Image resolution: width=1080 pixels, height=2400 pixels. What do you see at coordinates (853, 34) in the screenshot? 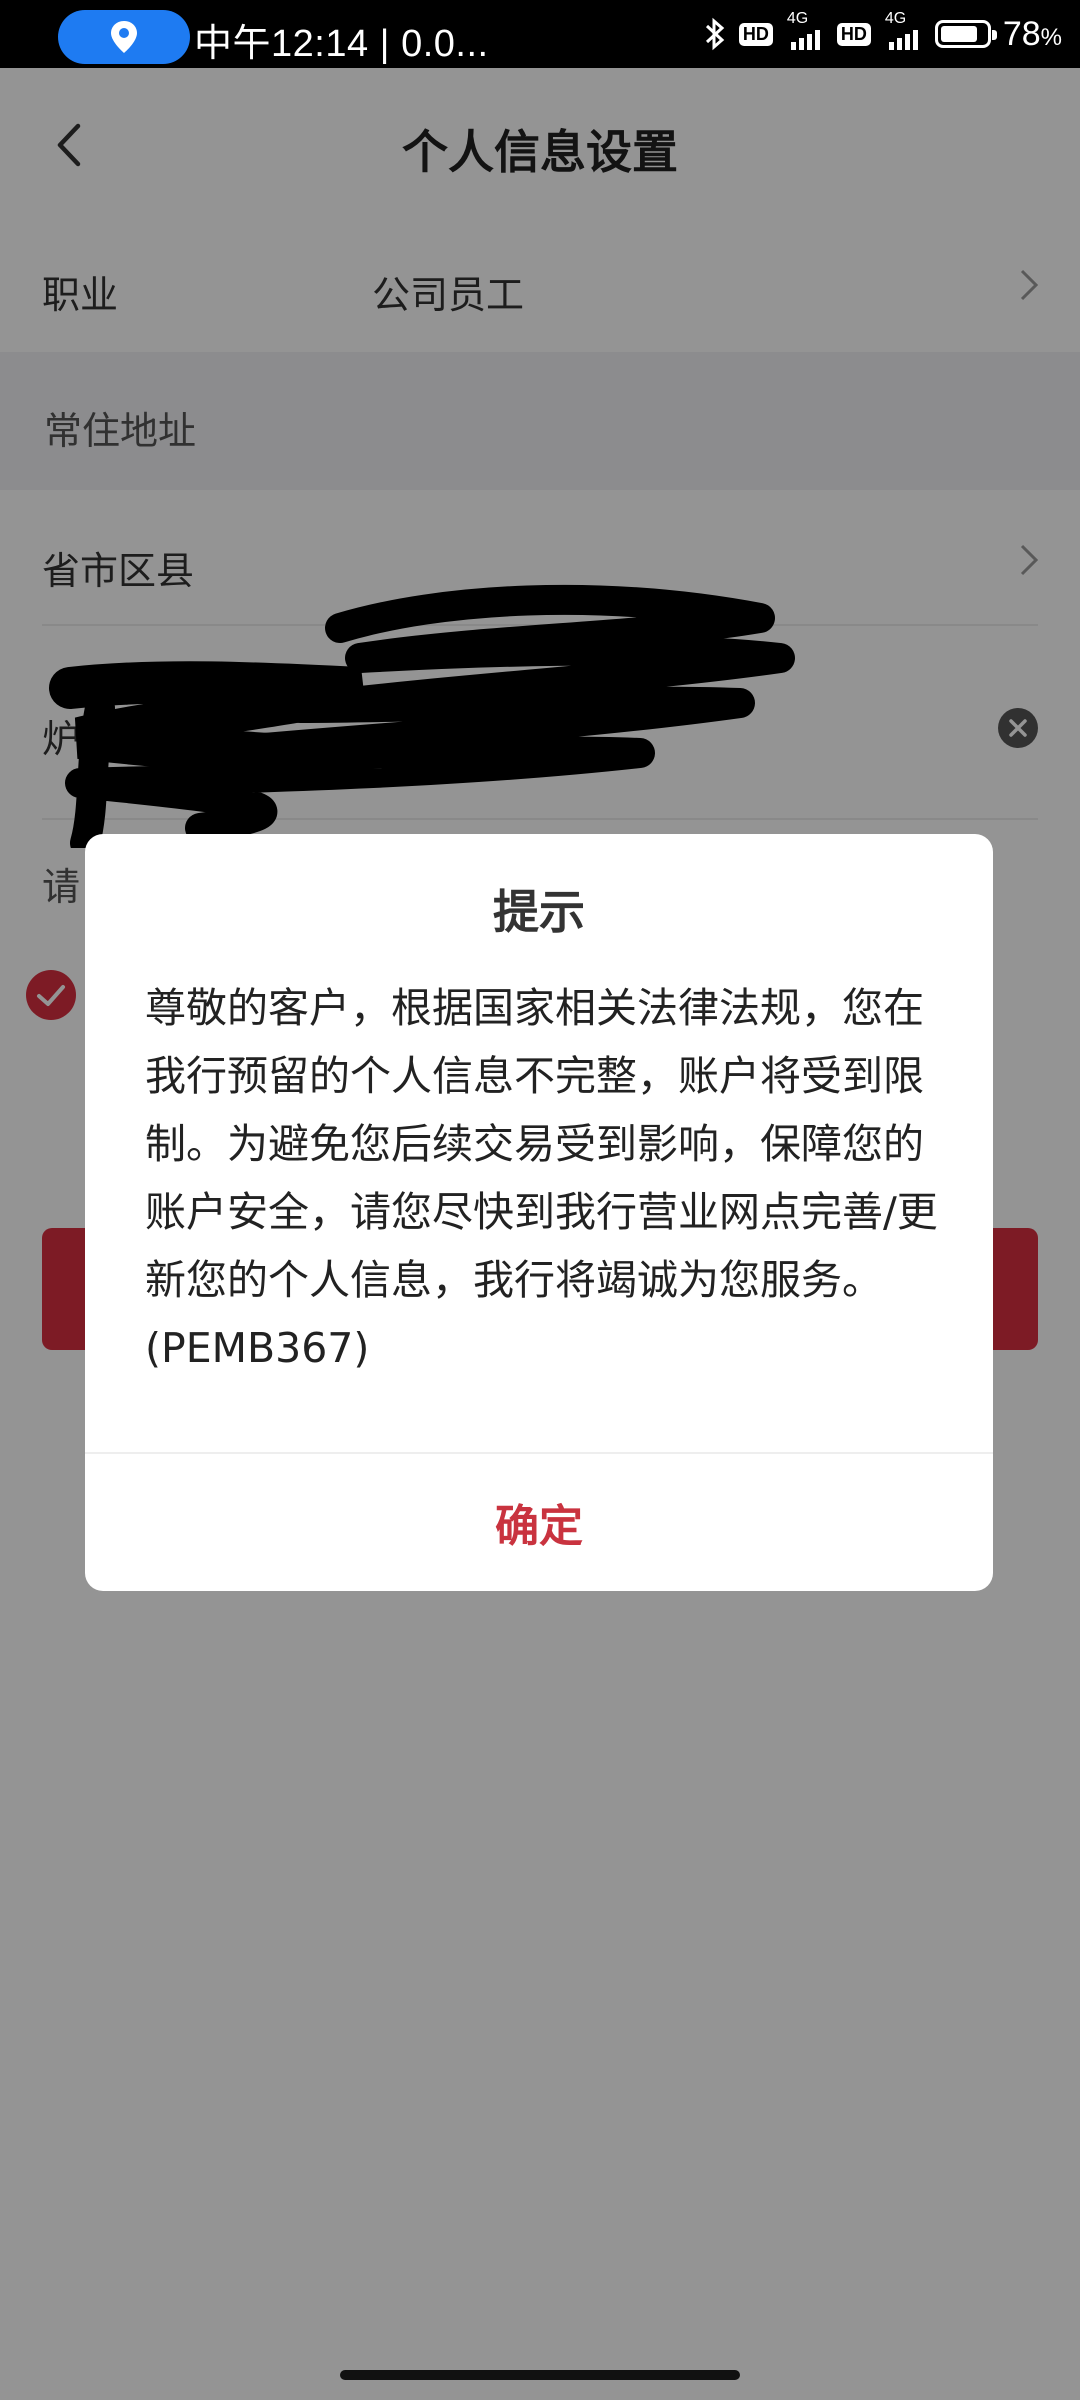
I see `hd-badge-2: HD` at bounding box center [853, 34].